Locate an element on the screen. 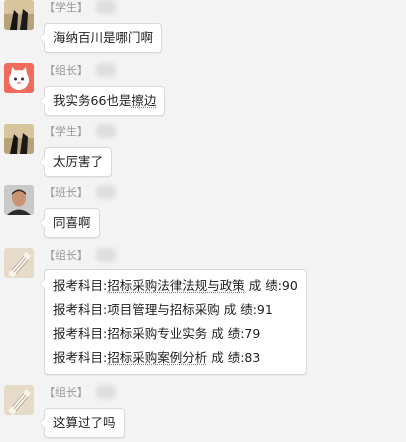 This screenshot has width=406, height=442. subject-score: 成 绩:90 is located at coordinates (273, 285).